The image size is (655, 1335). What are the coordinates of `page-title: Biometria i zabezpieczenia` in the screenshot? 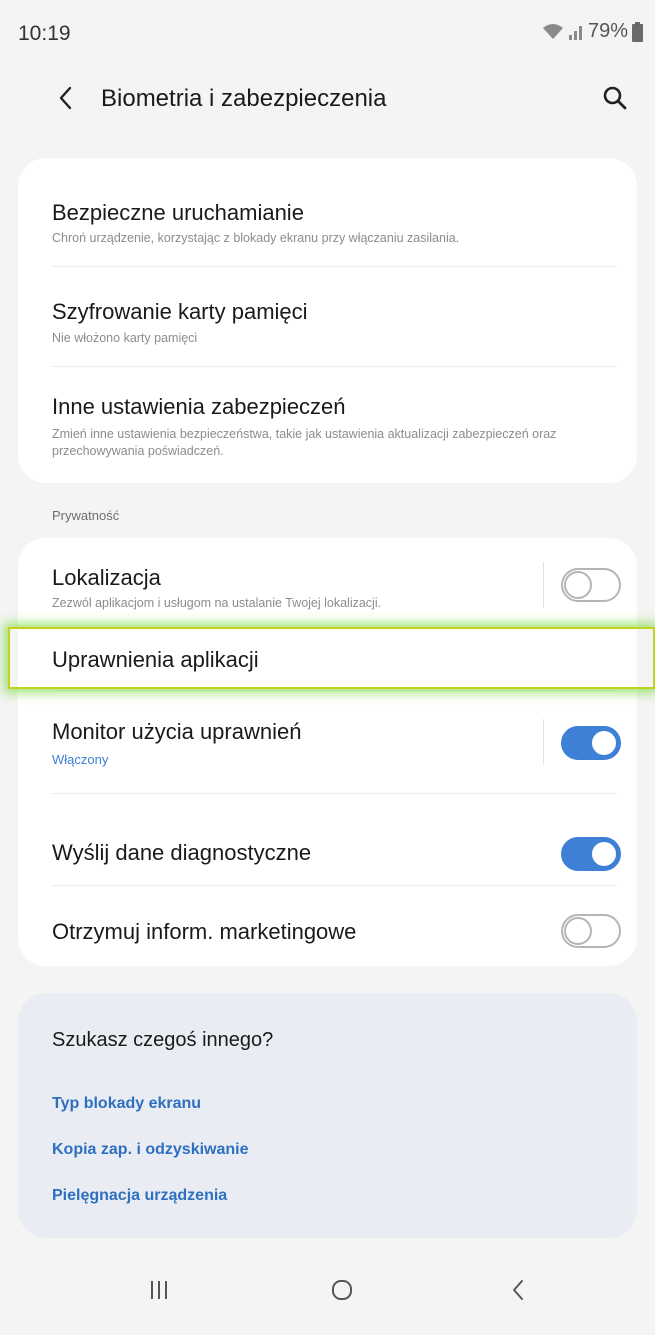 It's located at (244, 98).